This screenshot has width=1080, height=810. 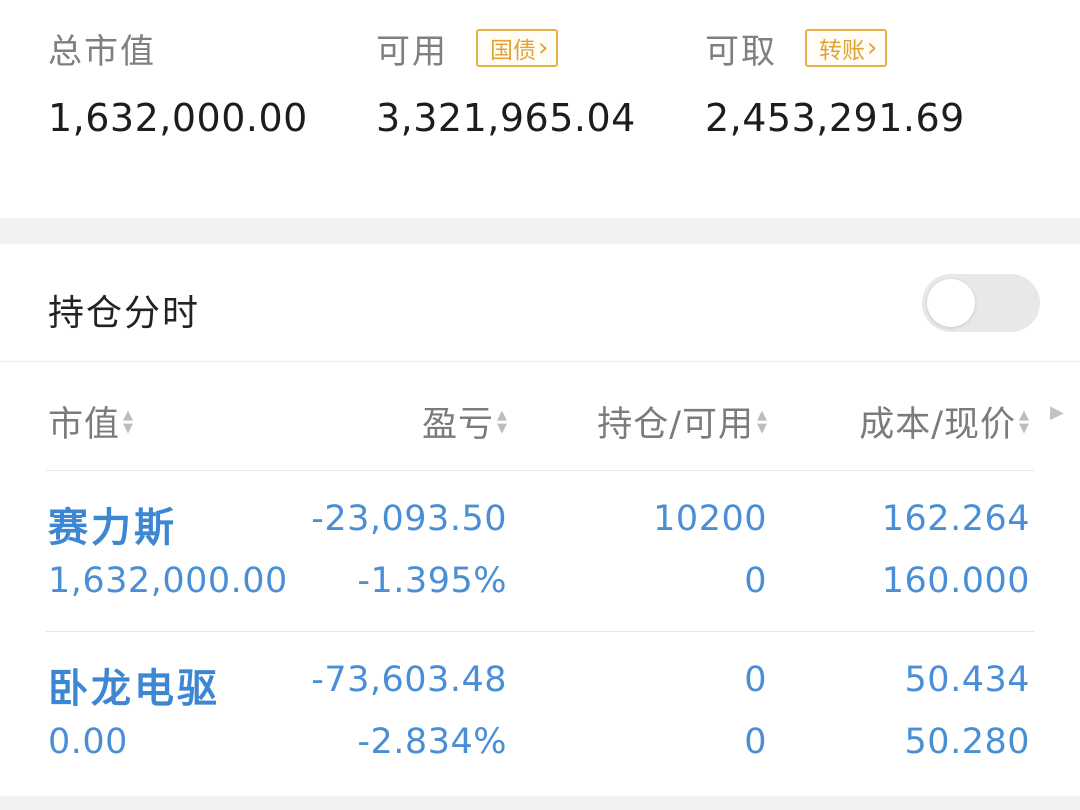 What do you see at coordinates (540, 416) in the screenshot?
I see `holdings-table-header: 市值 ▲ ▼ 盈亏 ▲ ▼ 持仓/可用 ▲ ▼ 成本/现价 ▲ ▼ ▶` at bounding box center [540, 416].